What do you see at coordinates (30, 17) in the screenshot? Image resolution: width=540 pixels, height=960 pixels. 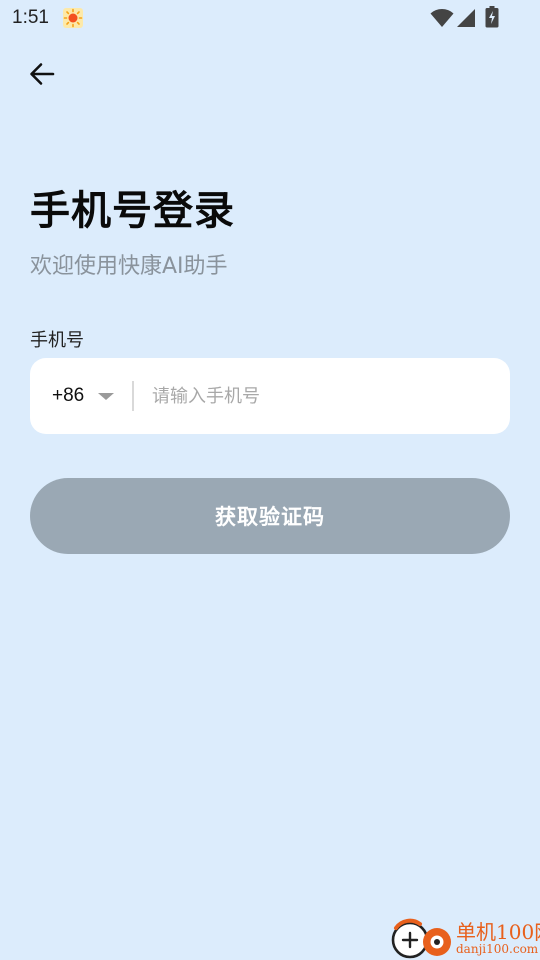 I see `status-time: 1:51` at bounding box center [30, 17].